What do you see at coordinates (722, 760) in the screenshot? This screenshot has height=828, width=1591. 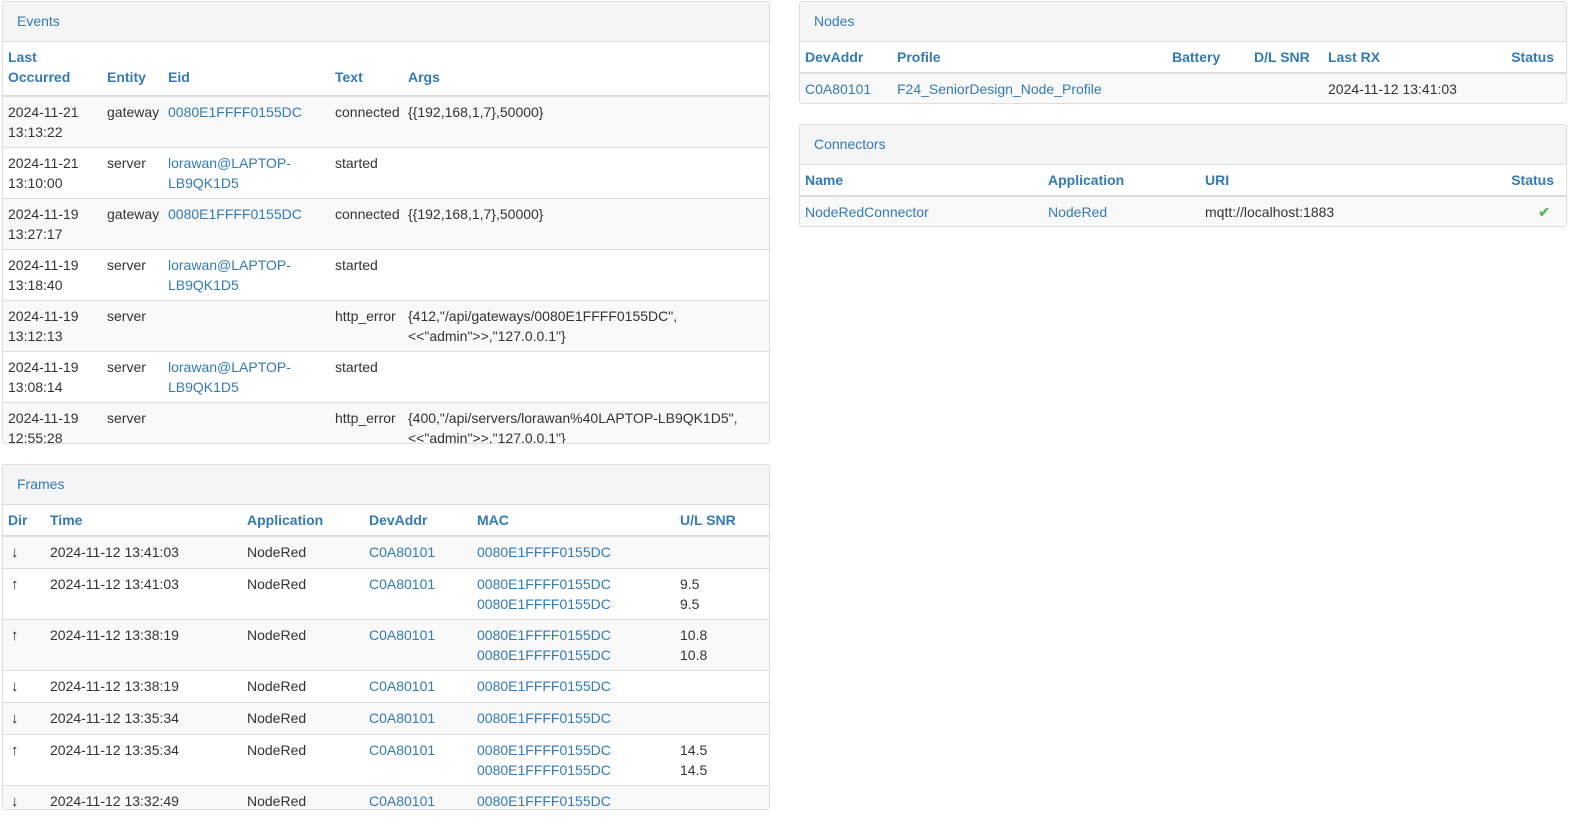 I see `frame-ul-snr: 14.5 14.5` at bounding box center [722, 760].